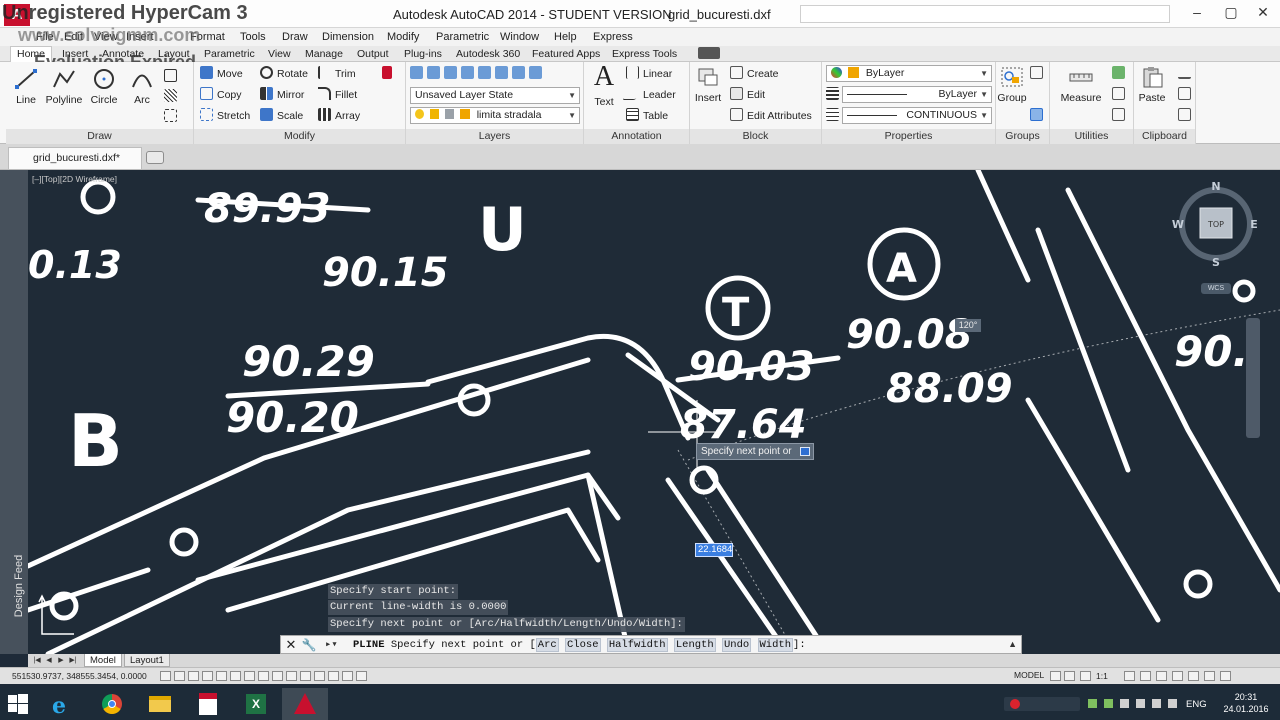 The height and width of the screenshot is (720, 1280). What do you see at coordinates (1120, 116) in the screenshot?
I see `id-point-icon` at bounding box center [1120, 116].